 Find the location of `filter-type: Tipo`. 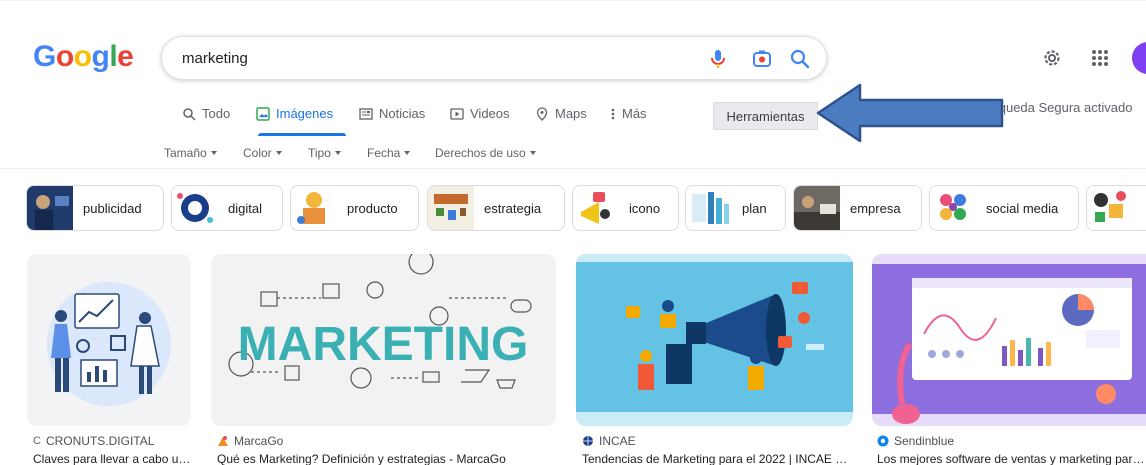

filter-type: Tipo is located at coordinates (324, 153).